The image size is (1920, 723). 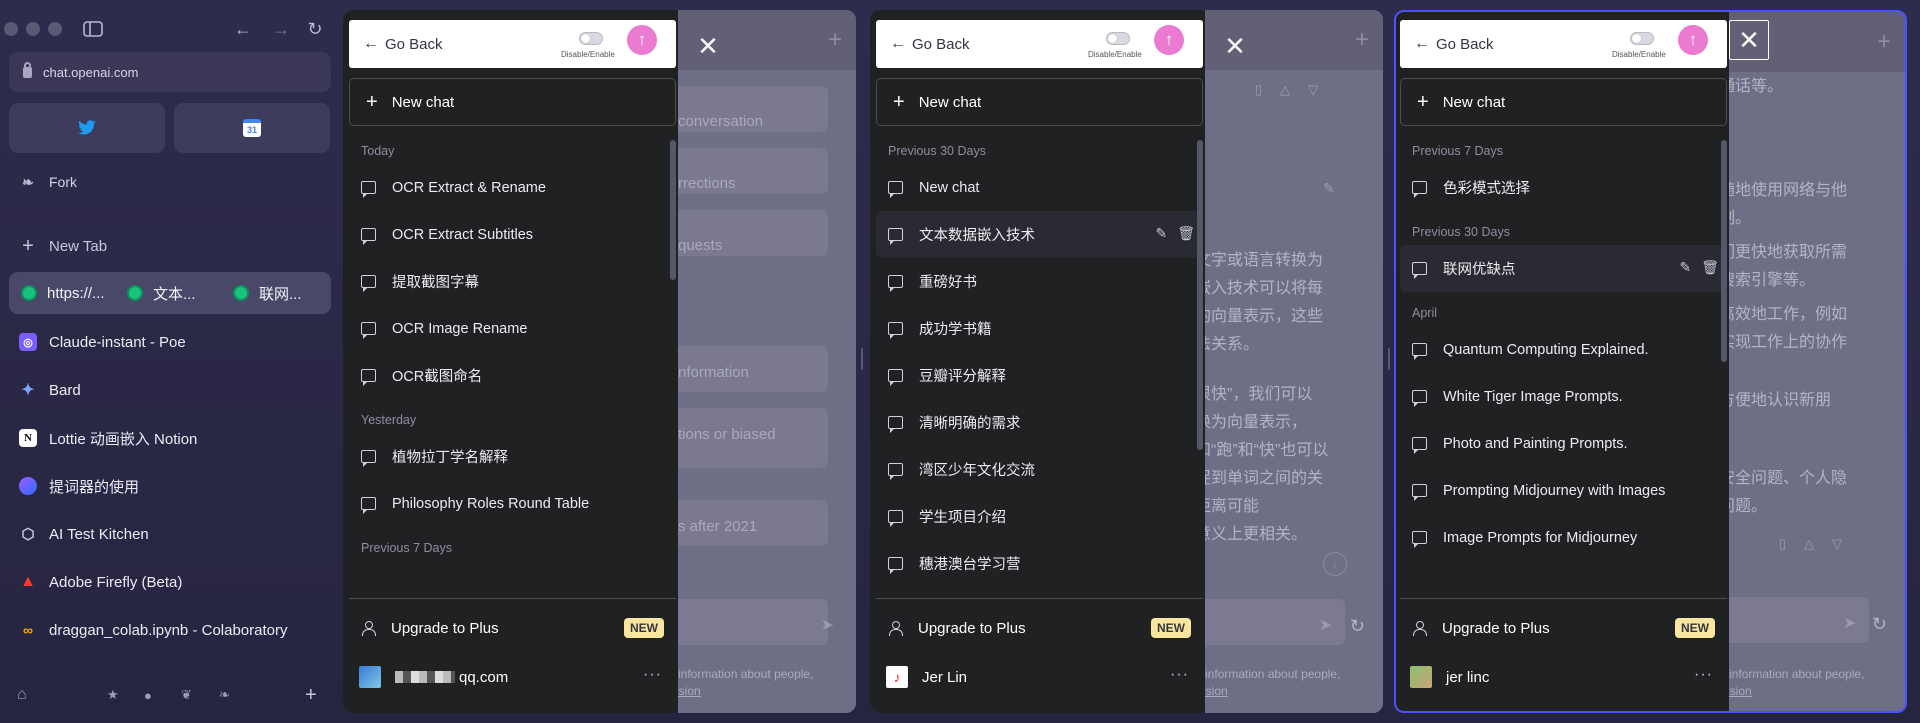 What do you see at coordinates (1039, 563) in the screenshot?
I see `conversation-item: 穗港澳台学习营` at bounding box center [1039, 563].